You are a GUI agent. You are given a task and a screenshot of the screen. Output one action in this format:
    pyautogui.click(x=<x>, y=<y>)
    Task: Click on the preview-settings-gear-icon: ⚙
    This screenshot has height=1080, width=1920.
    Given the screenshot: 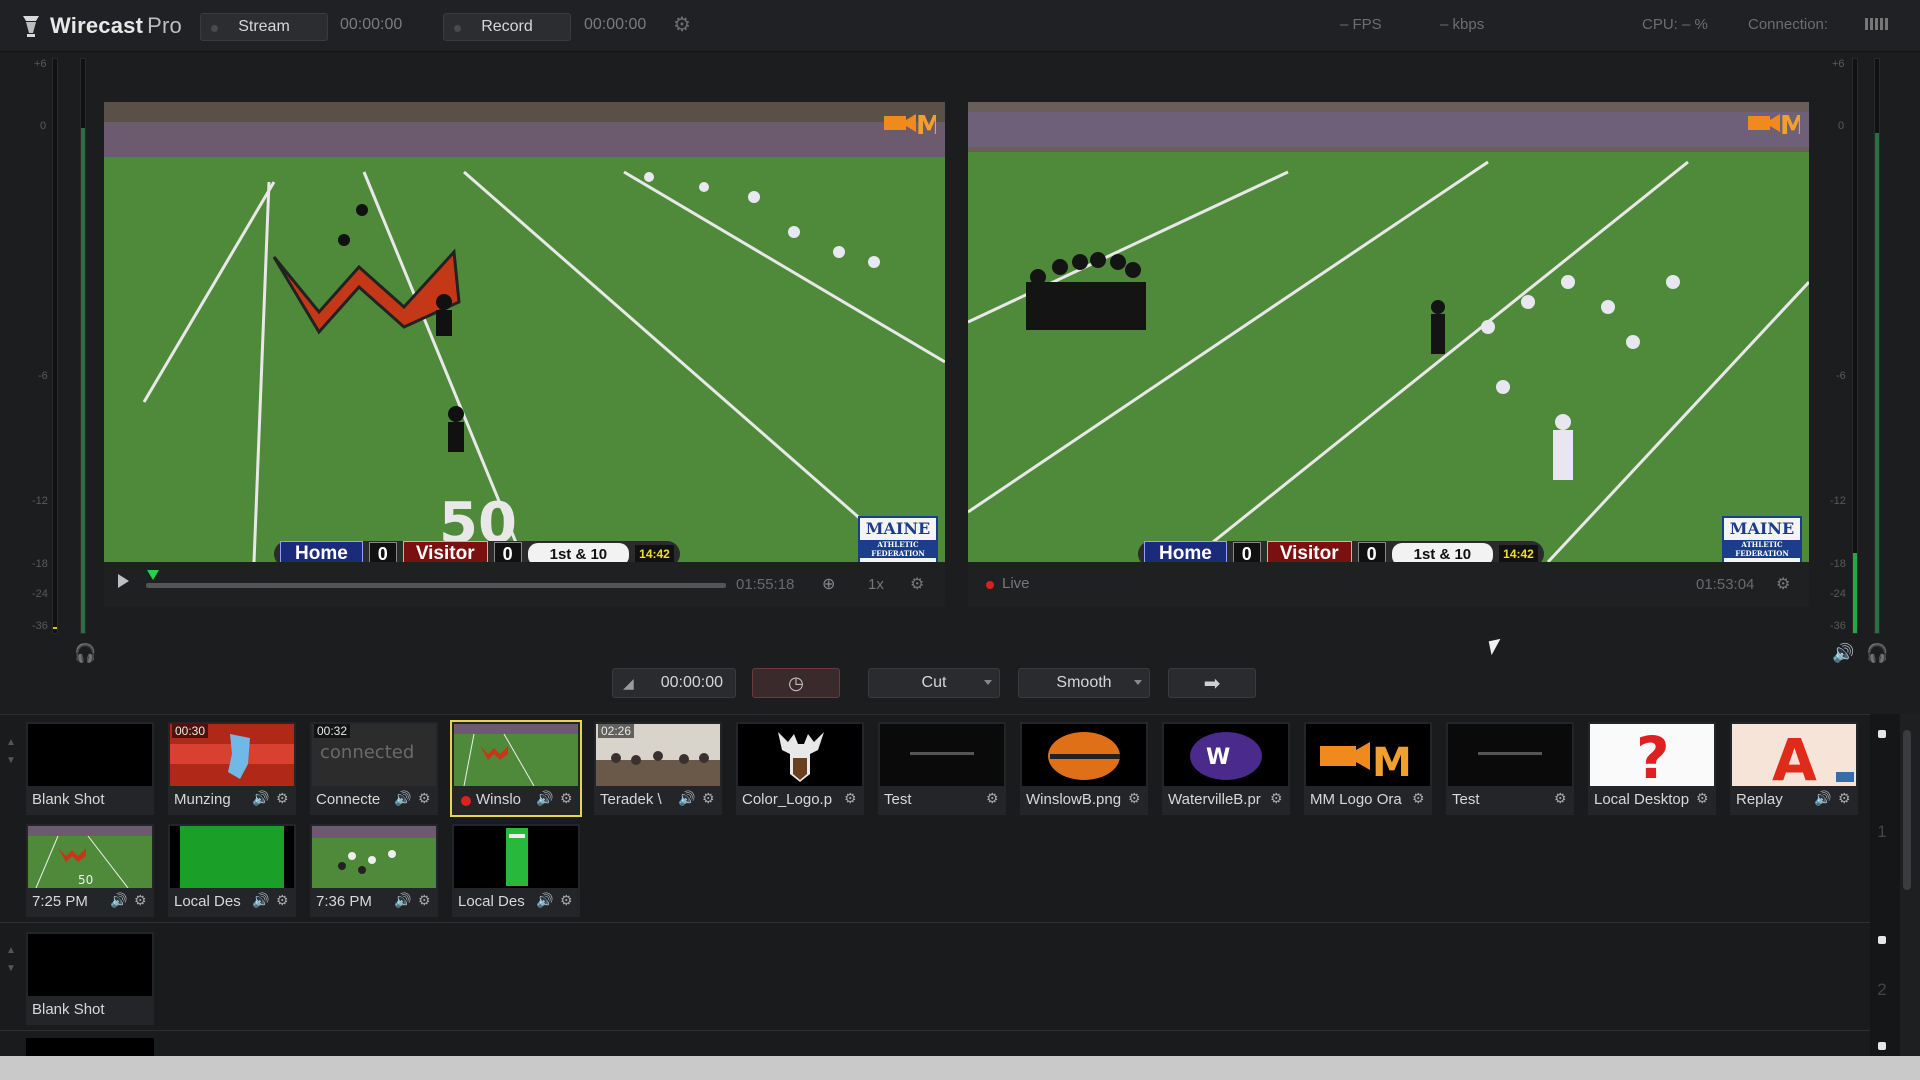 What is the action you would take?
    pyautogui.click(x=917, y=584)
    